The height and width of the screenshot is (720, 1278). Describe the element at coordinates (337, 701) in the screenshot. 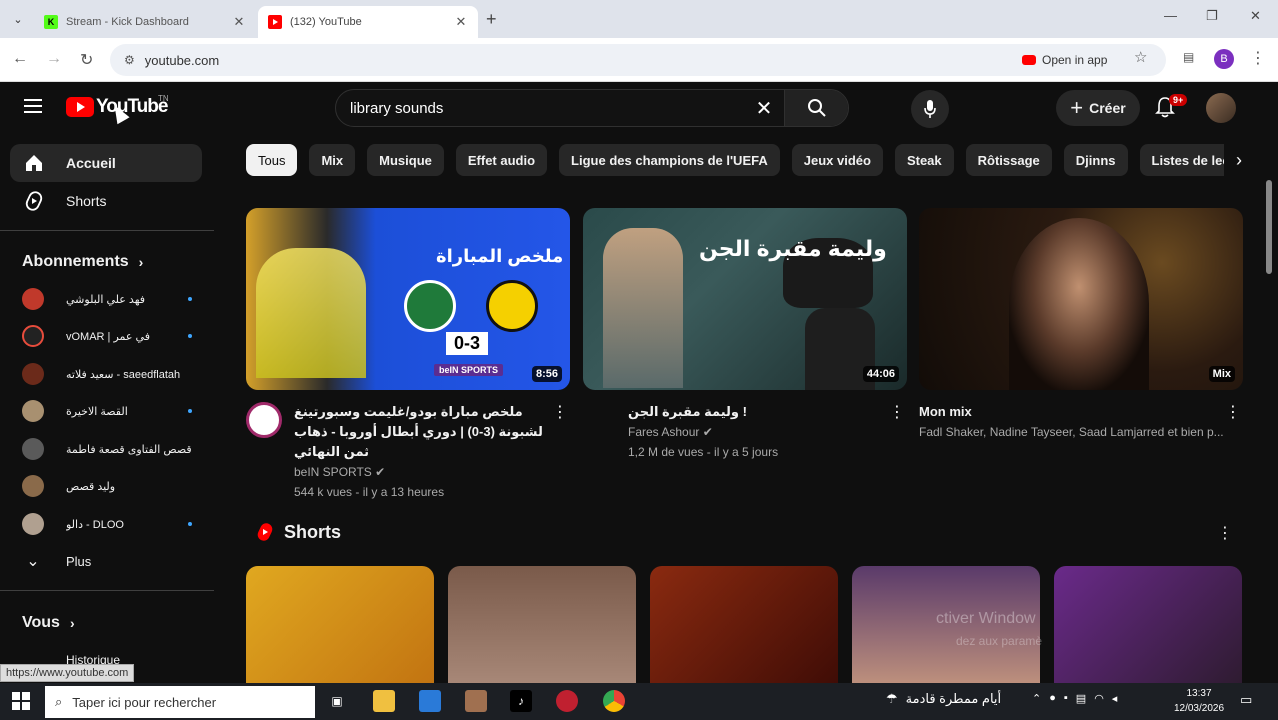

I see `task-view-icon: ▣` at that location.